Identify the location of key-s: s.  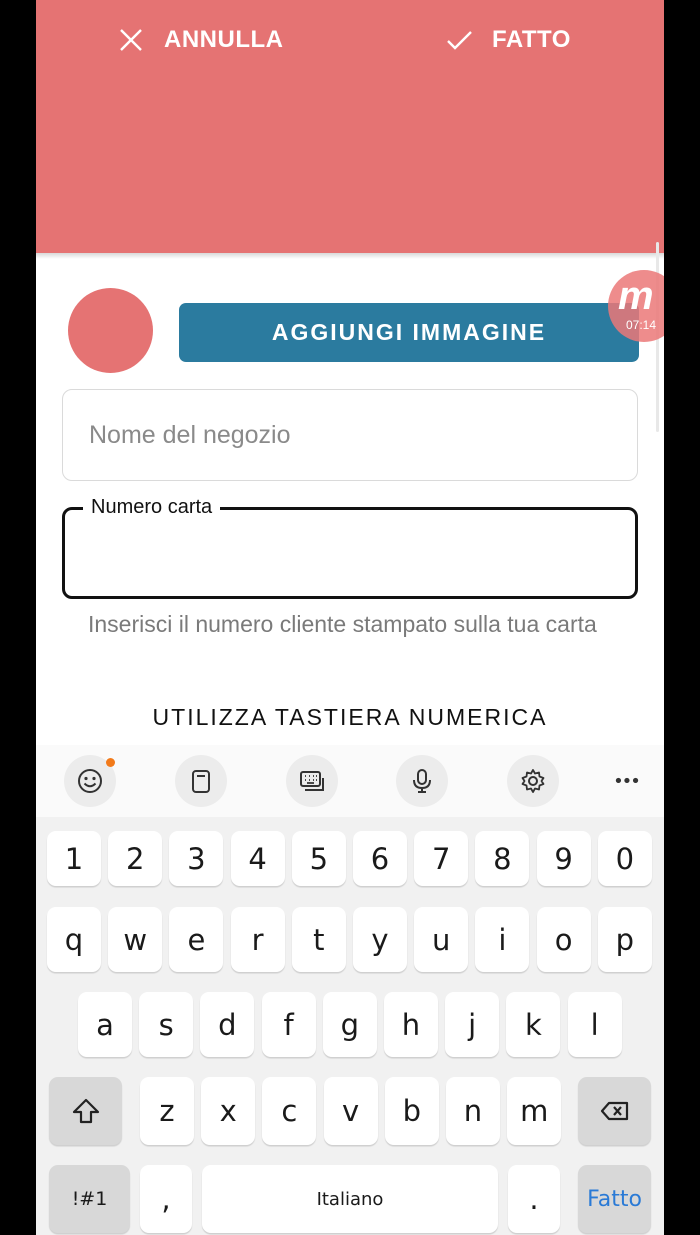
(166, 1024).